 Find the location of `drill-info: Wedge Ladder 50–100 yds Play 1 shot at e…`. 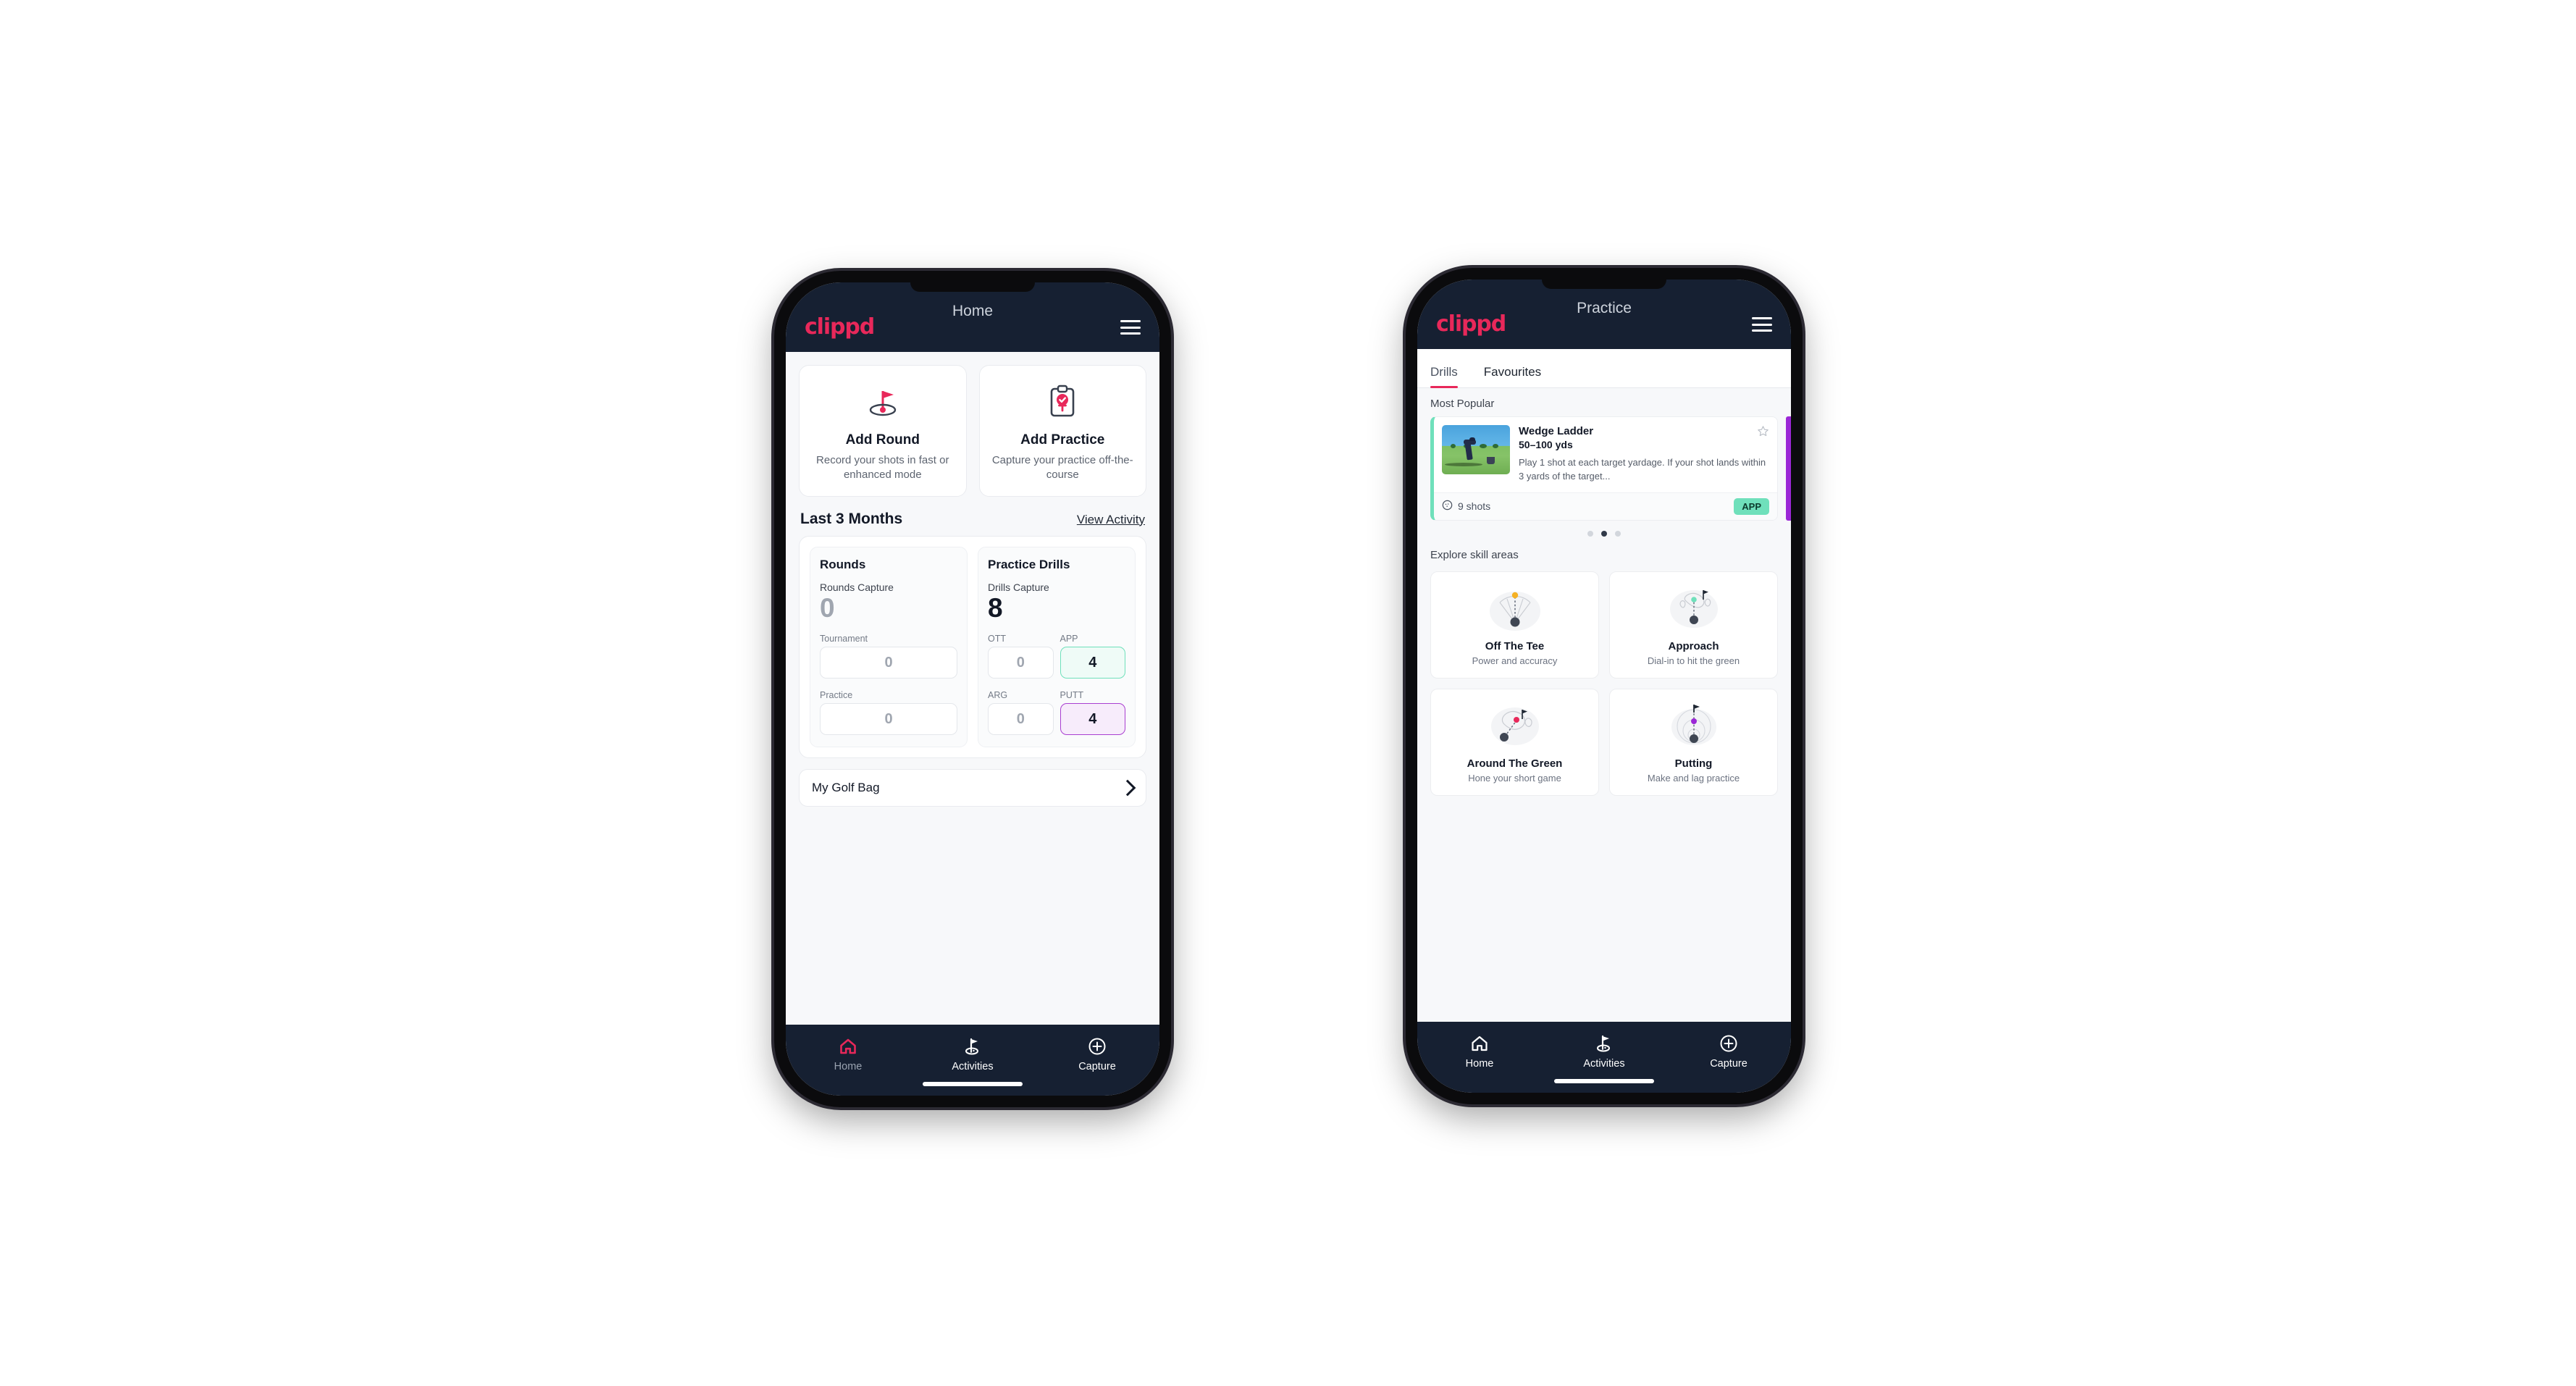

drill-info: Wedge Ladder 50–100 yds Play 1 shot at e… is located at coordinates (1644, 454).